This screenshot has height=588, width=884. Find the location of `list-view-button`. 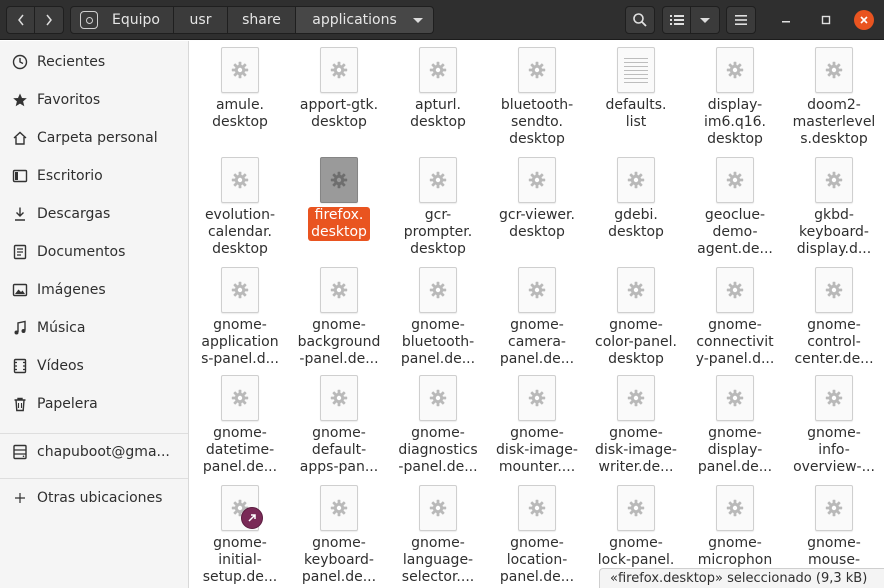

list-view-button is located at coordinates (676, 20).